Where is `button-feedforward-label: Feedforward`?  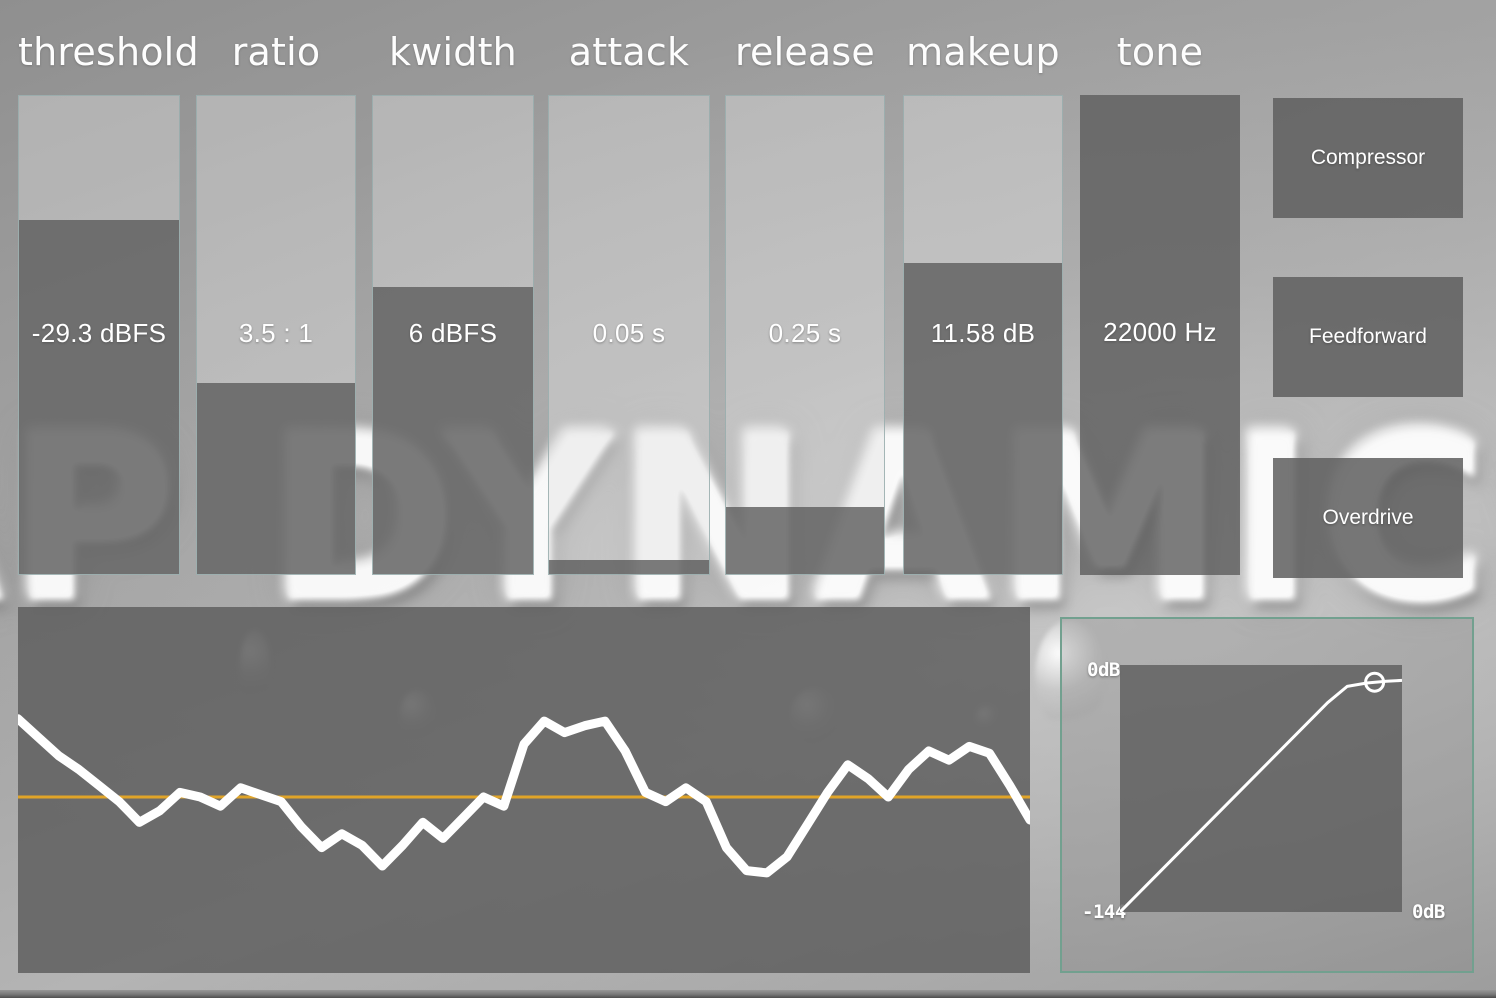 button-feedforward-label: Feedforward is located at coordinates (1368, 336).